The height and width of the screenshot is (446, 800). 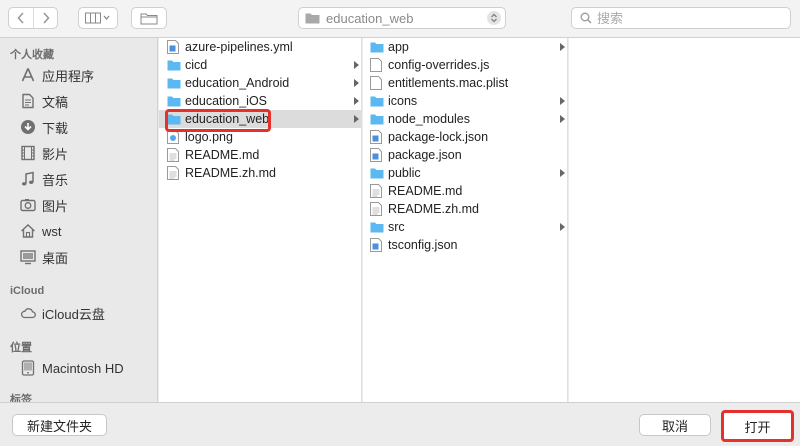 I want to click on sidebar-item-label: iCloud云盘, so click(x=73, y=314).